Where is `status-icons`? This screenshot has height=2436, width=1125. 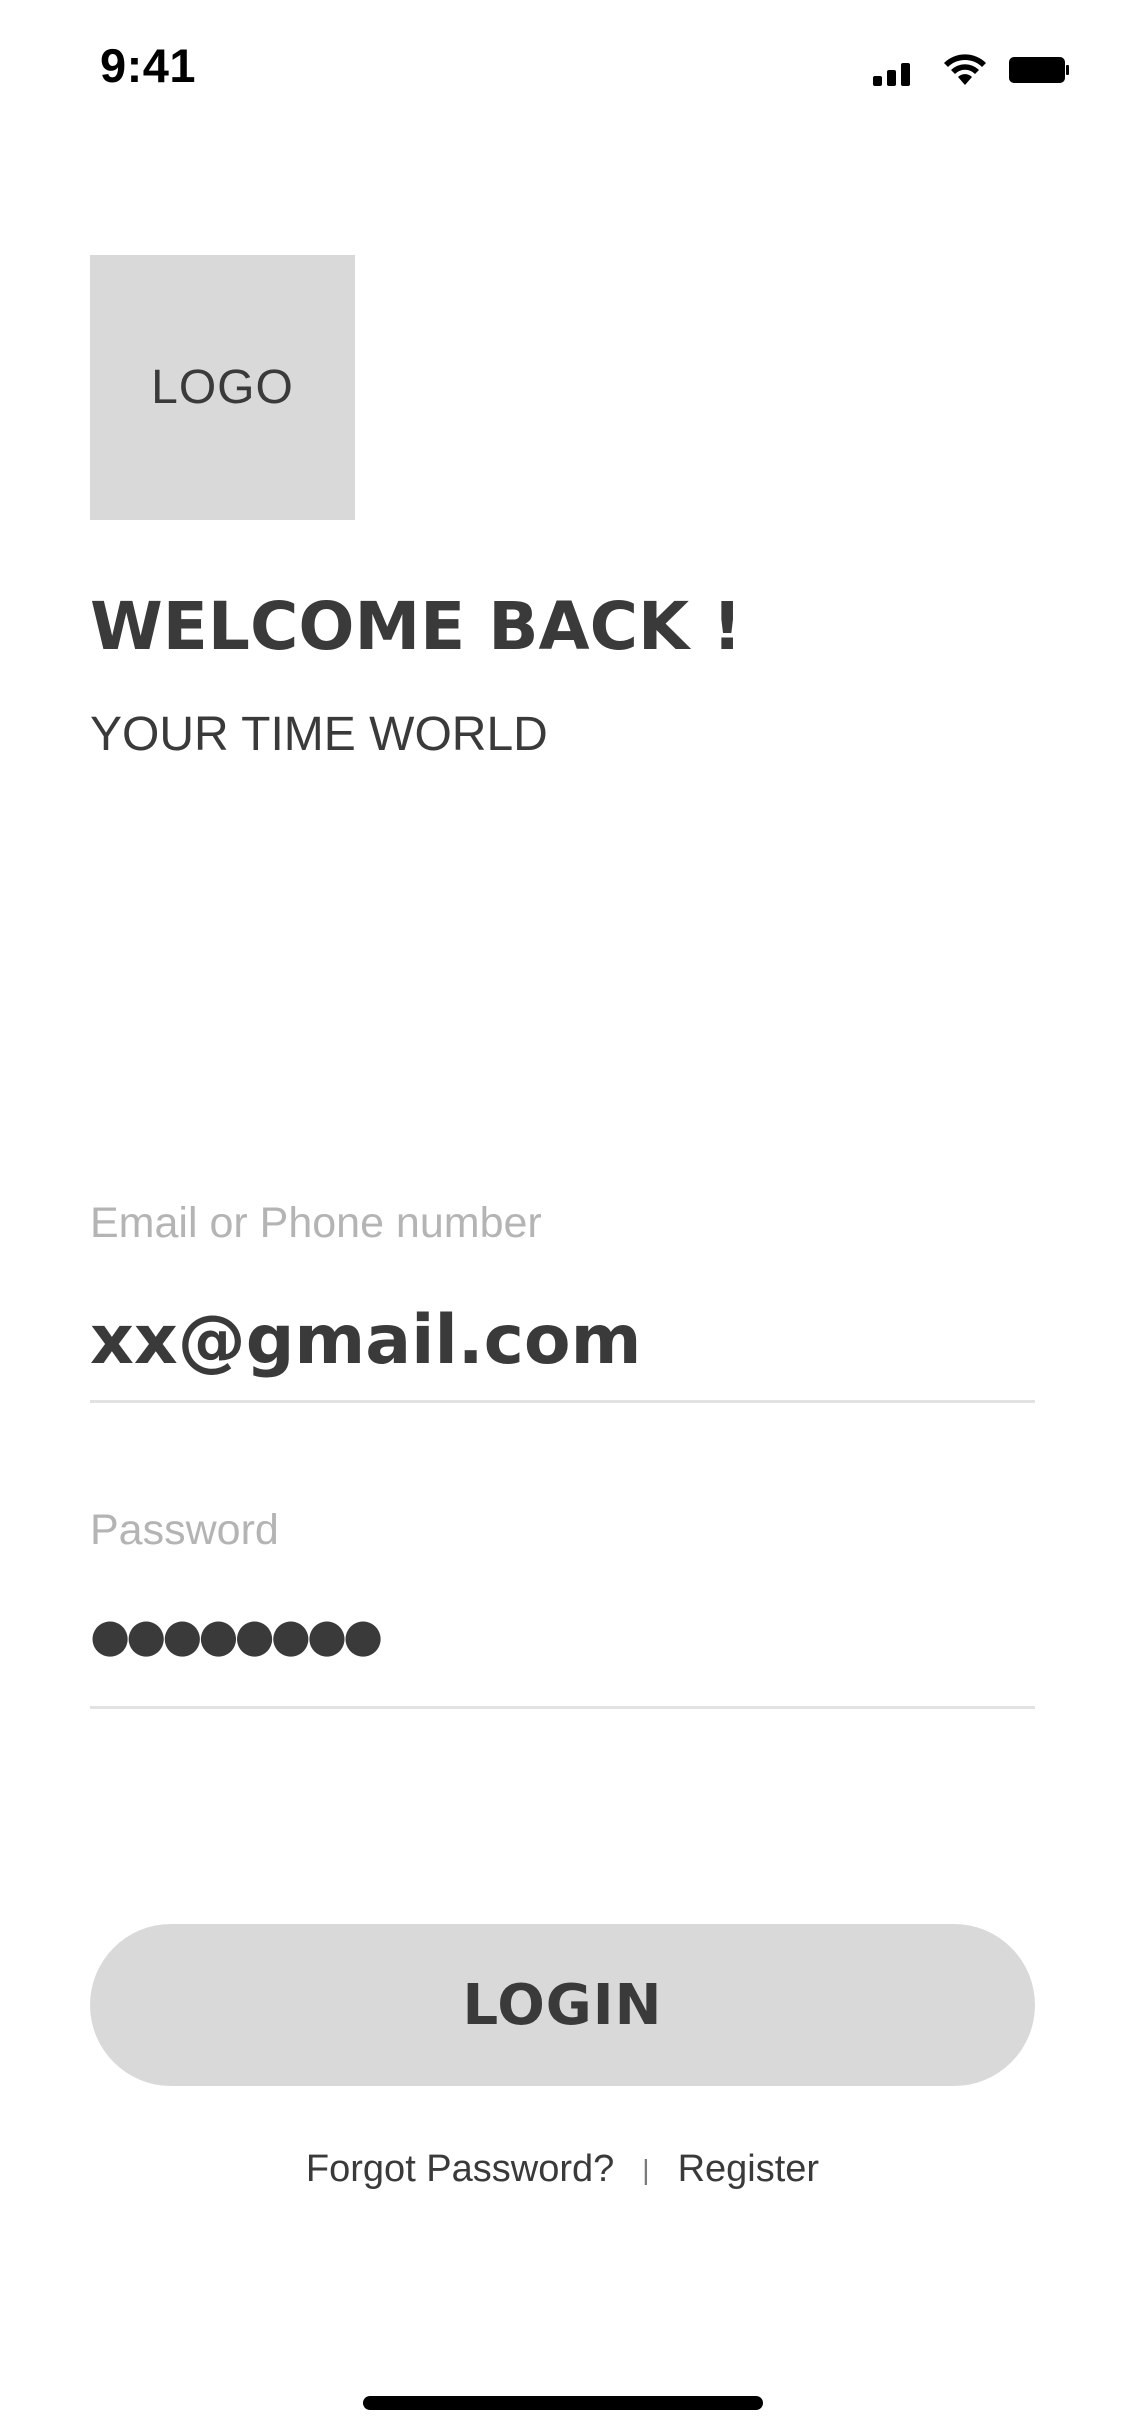 status-icons is located at coordinates (973, 72).